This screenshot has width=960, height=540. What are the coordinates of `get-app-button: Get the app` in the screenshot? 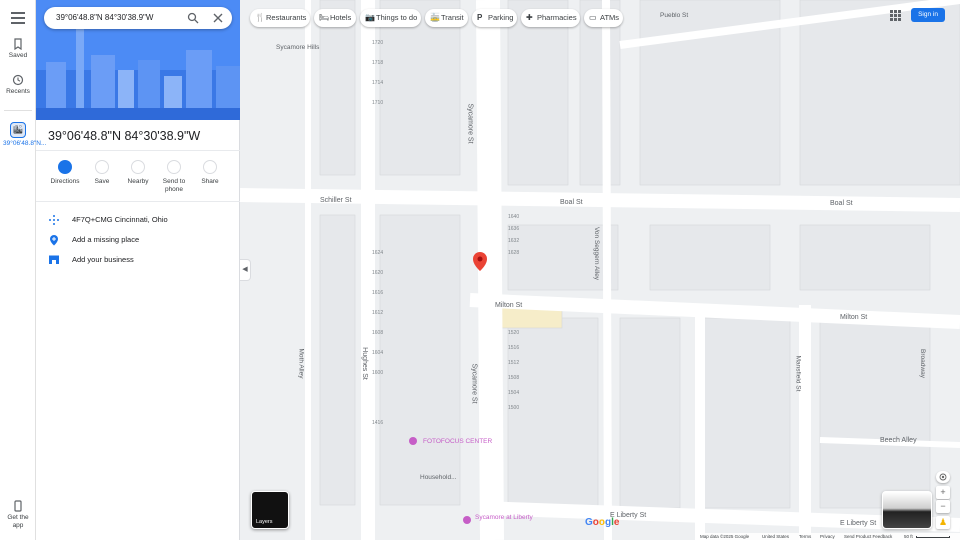 It's located at (18, 515).